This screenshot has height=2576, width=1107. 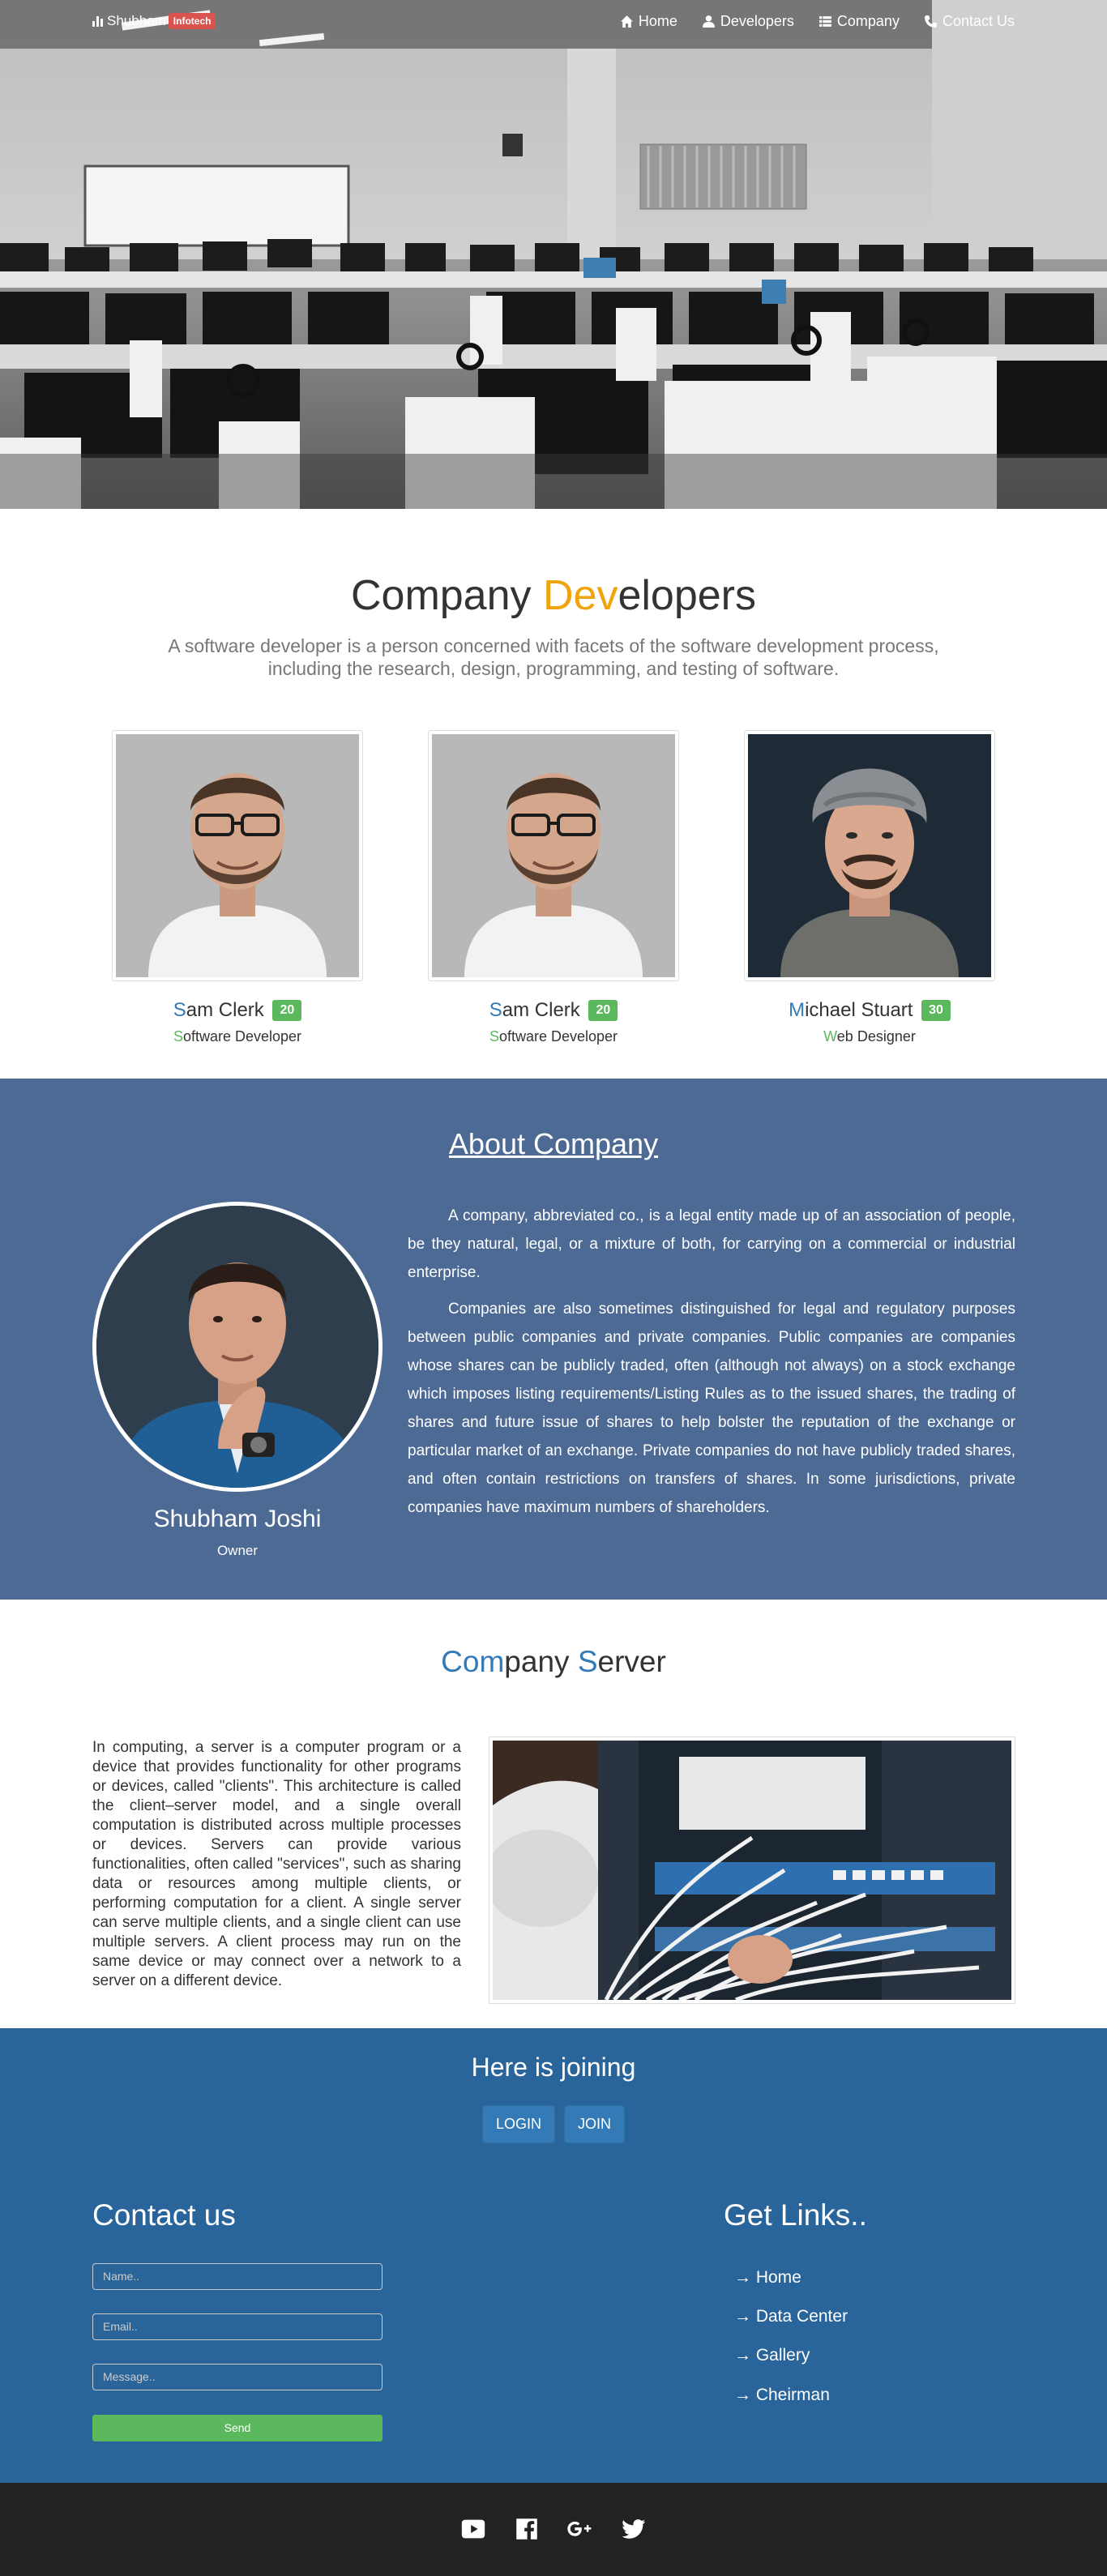 I want to click on developer-name-rest: ichael Stuart, so click(x=859, y=1010).